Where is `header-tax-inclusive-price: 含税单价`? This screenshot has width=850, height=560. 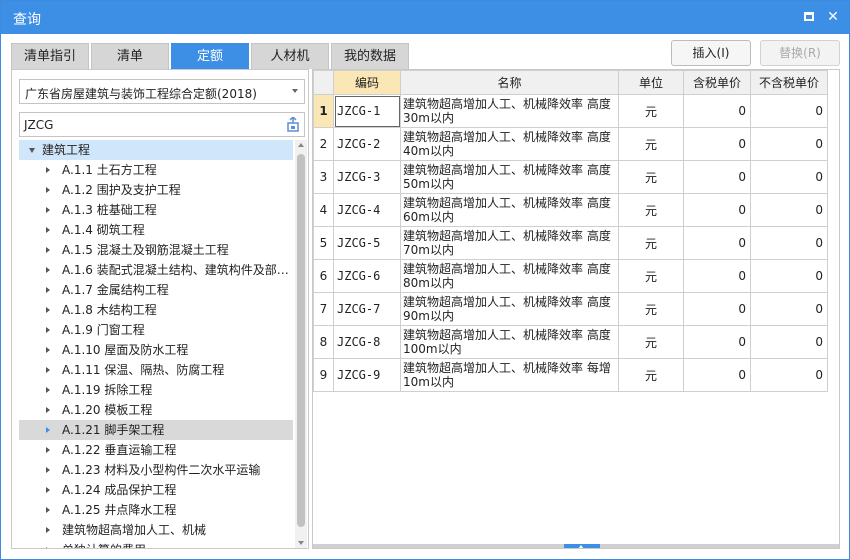
header-tax-inclusive-price: 含税单价 is located at coordinates (717, 82).